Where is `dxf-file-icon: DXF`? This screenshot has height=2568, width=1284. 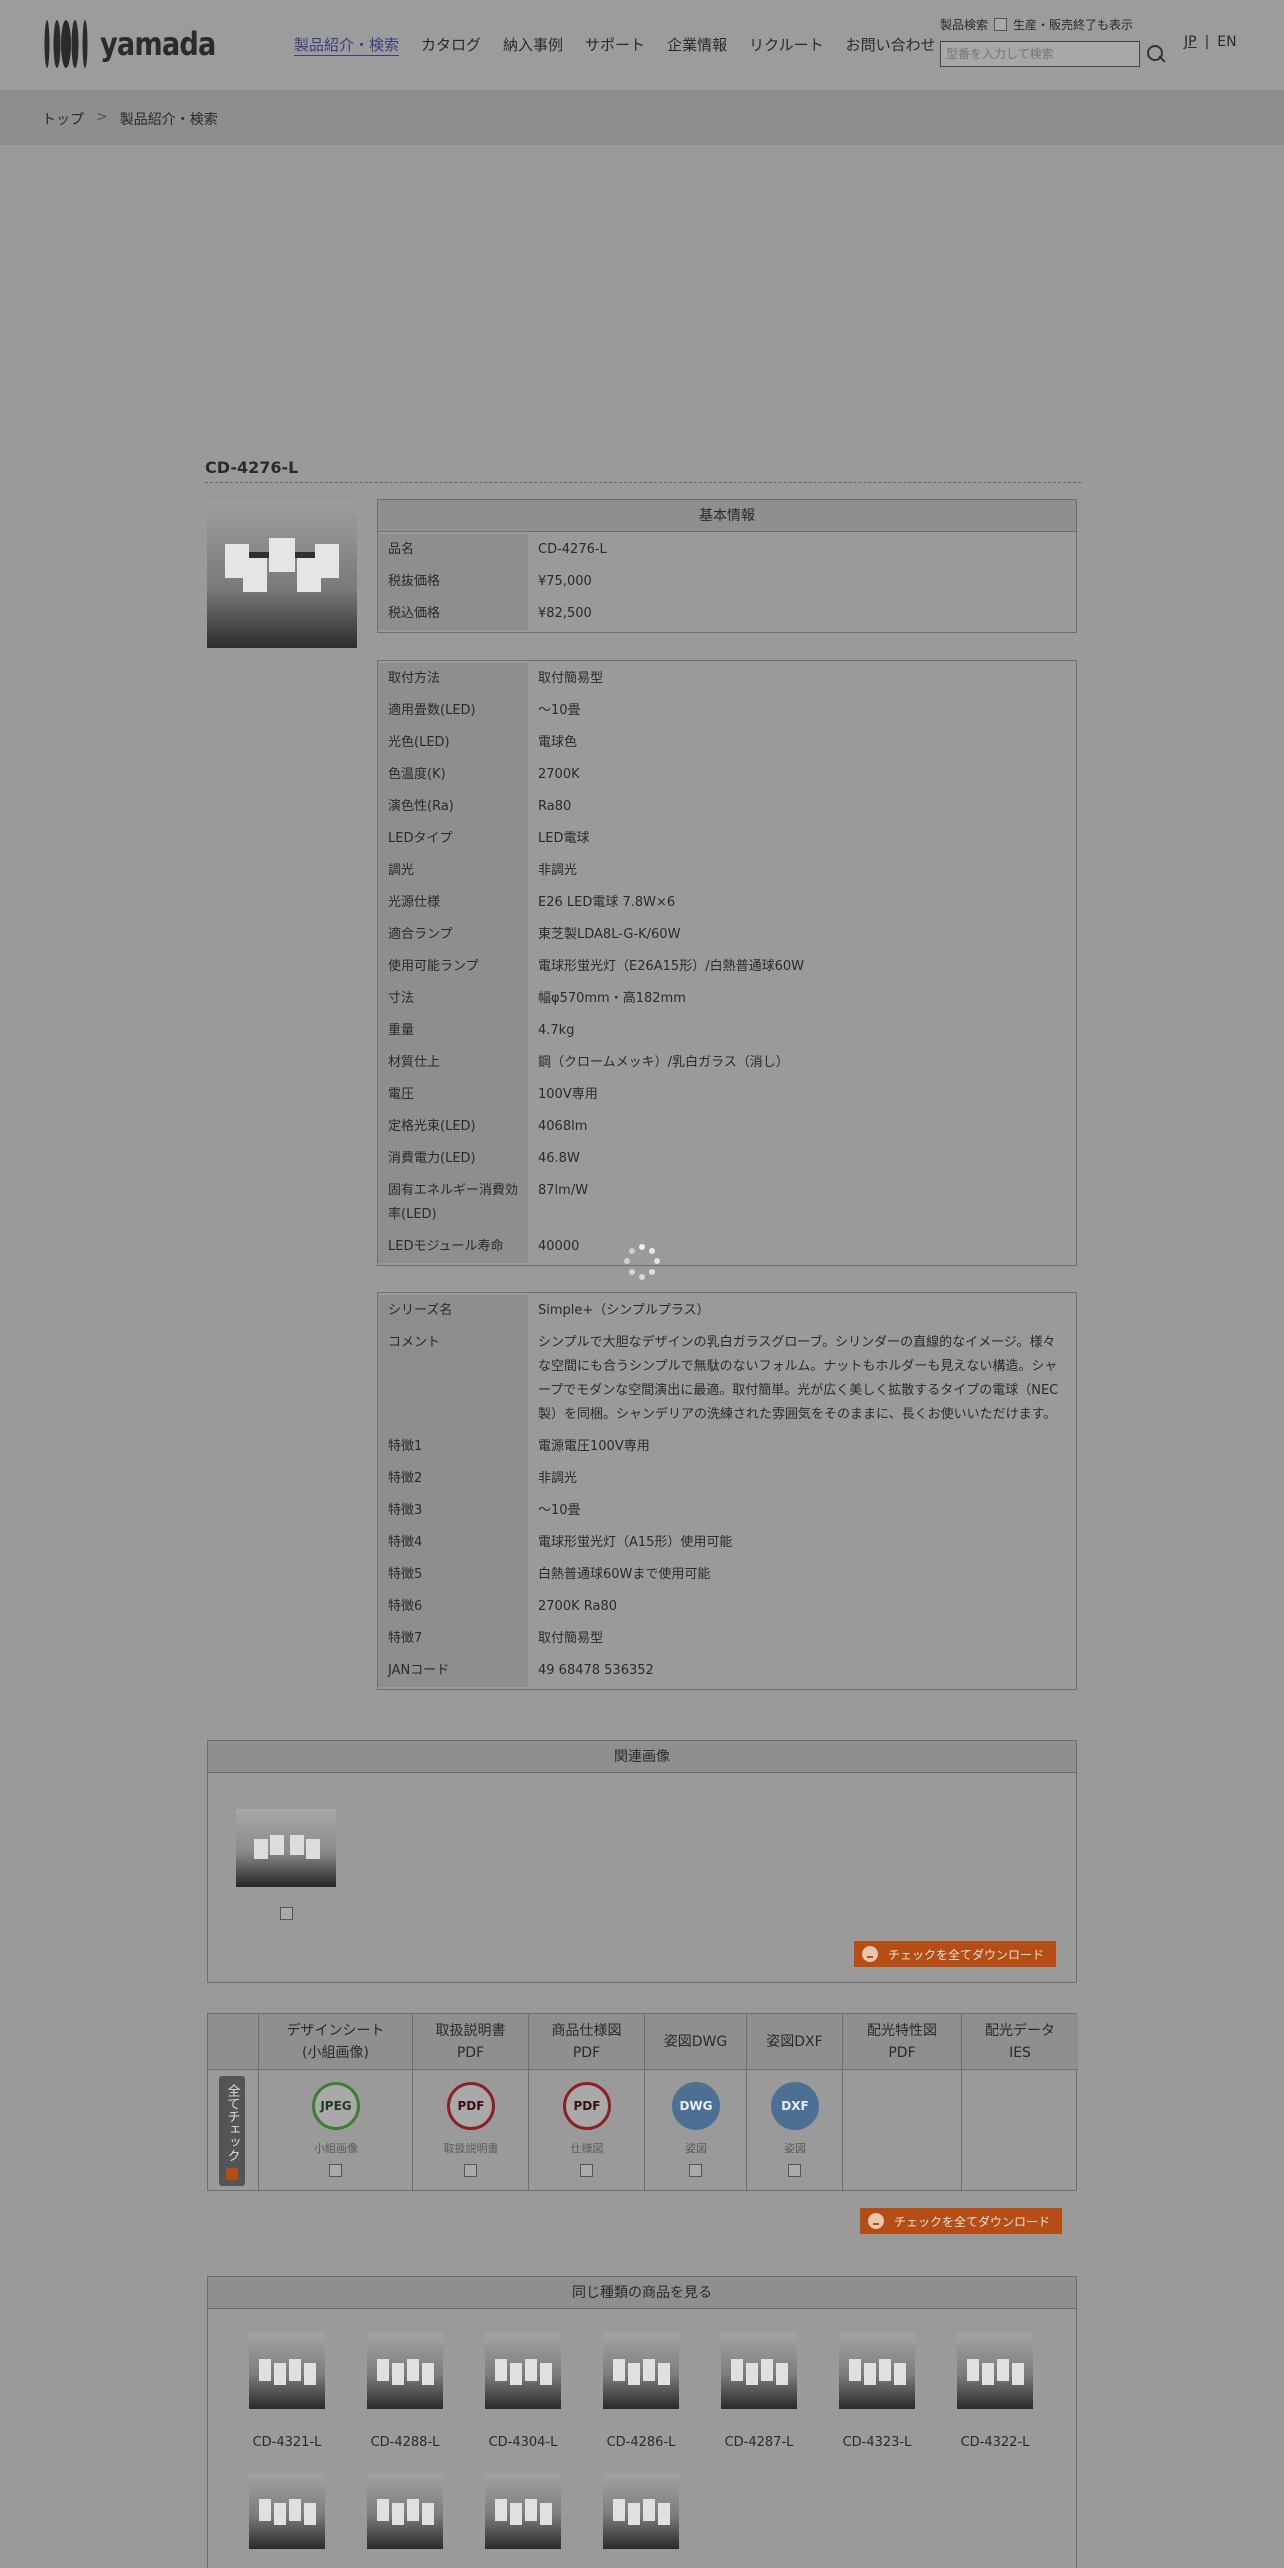
dxf-file-icon: DXF is located at coordinates (795, 2106).